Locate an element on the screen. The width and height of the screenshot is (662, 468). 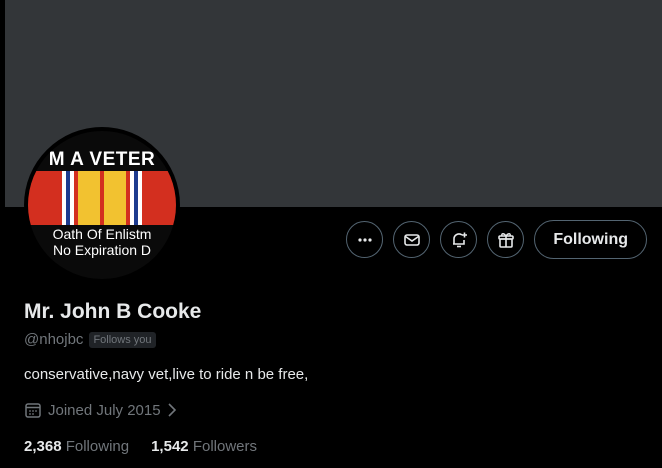
message-button is located at coordinates (412, 239).